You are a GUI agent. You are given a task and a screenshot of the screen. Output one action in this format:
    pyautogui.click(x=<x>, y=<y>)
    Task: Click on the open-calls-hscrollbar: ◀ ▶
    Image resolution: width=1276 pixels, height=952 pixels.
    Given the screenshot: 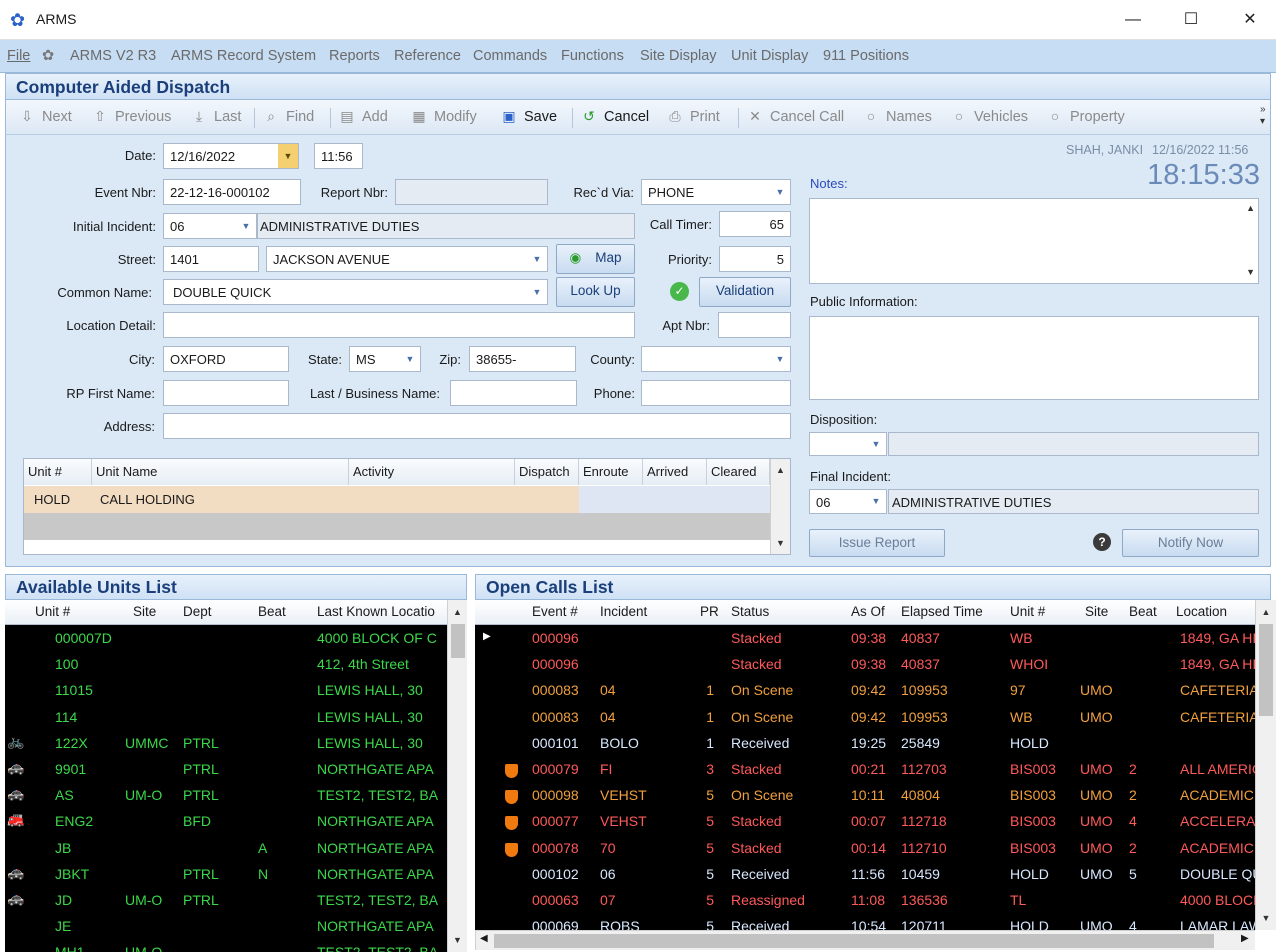 What is the action you would take?
    pyautogui.click(x=865, y=940)
    